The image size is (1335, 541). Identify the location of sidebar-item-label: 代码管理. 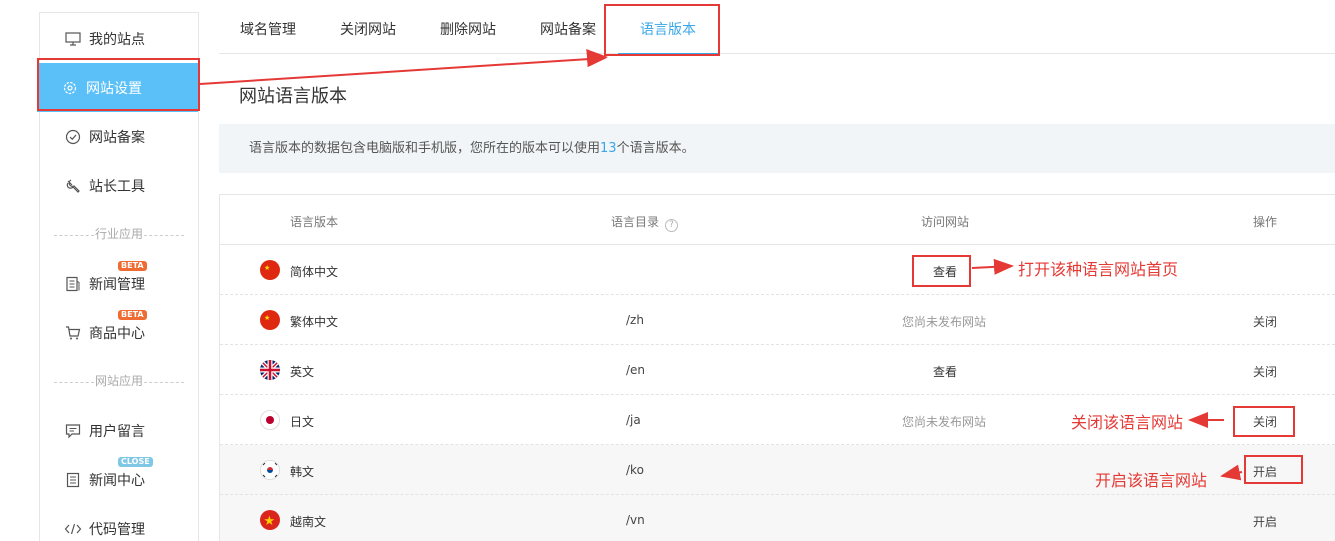
(117, 529).